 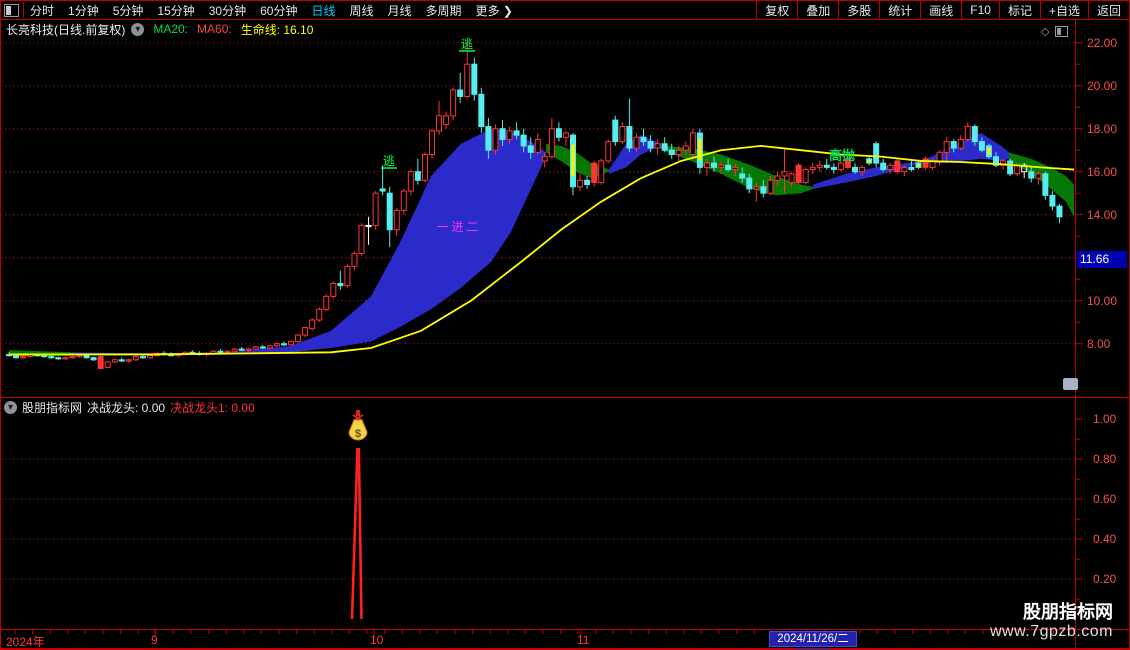 I want to click on stock-title: 长亮科技(日线.前复权), so click(x=66, y=29).